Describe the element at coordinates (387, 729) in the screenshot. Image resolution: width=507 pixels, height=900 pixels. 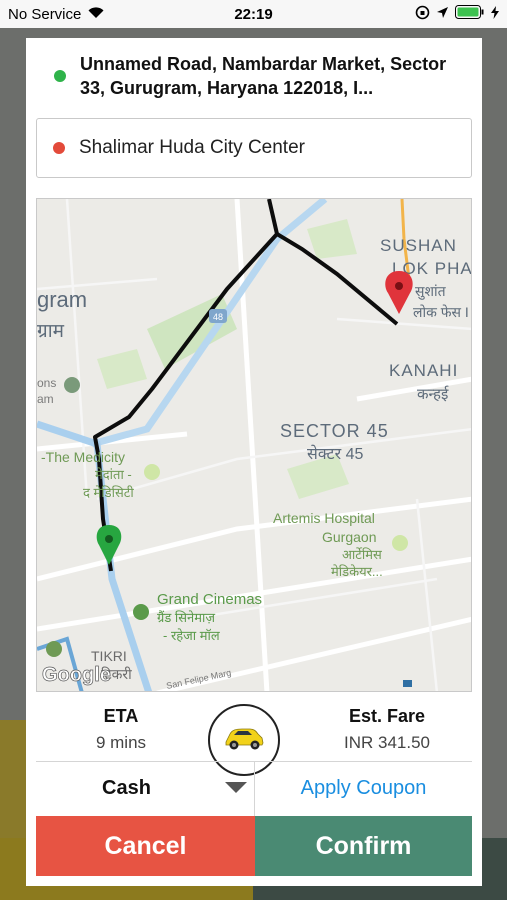
I see `fare-block: Est. Fare INR 341.50` at that location.